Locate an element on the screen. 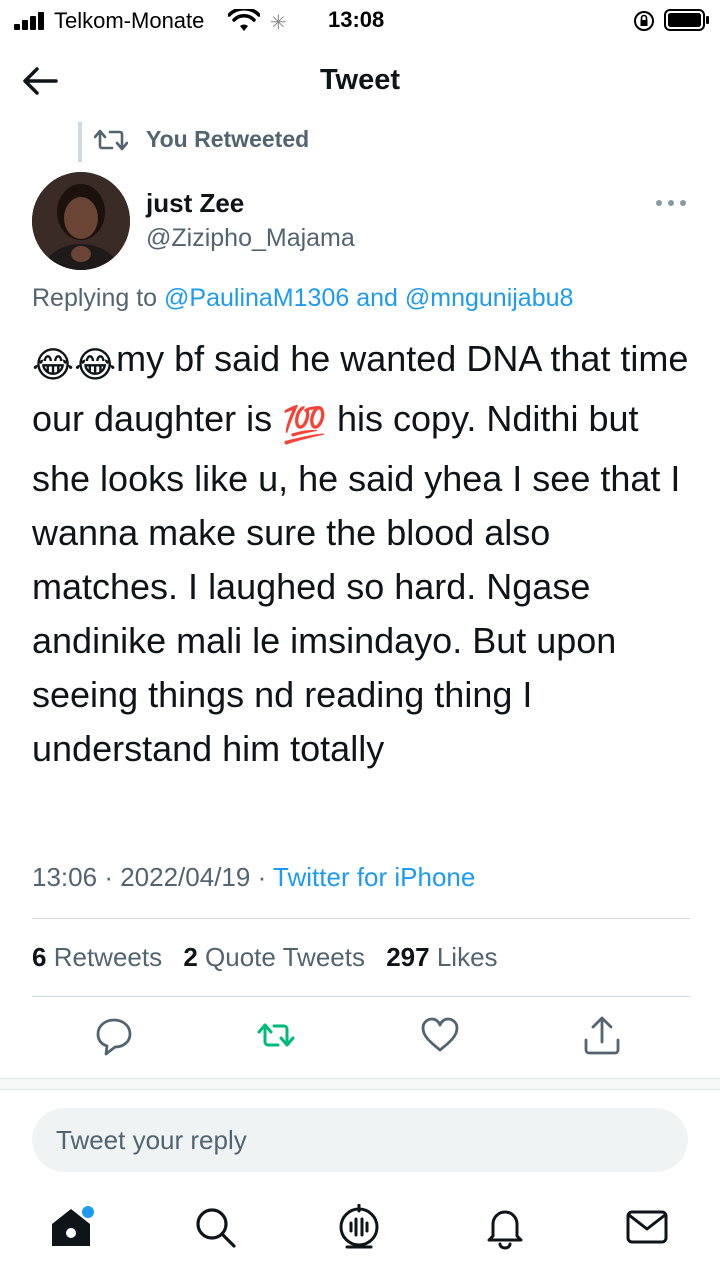  signal-strength-icon is located at coordinates (31, 21).